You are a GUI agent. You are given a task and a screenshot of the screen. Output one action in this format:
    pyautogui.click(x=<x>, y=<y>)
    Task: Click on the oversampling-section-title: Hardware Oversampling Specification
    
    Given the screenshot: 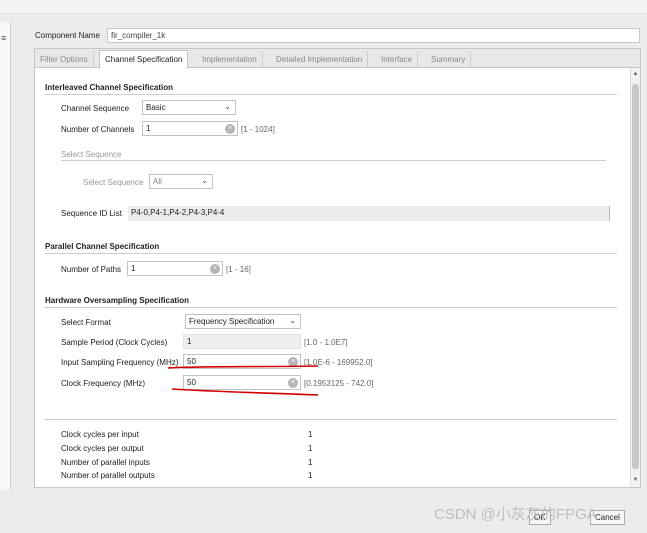 What is the action you would take?
    pyautogui.click(x=117, y=300)
    